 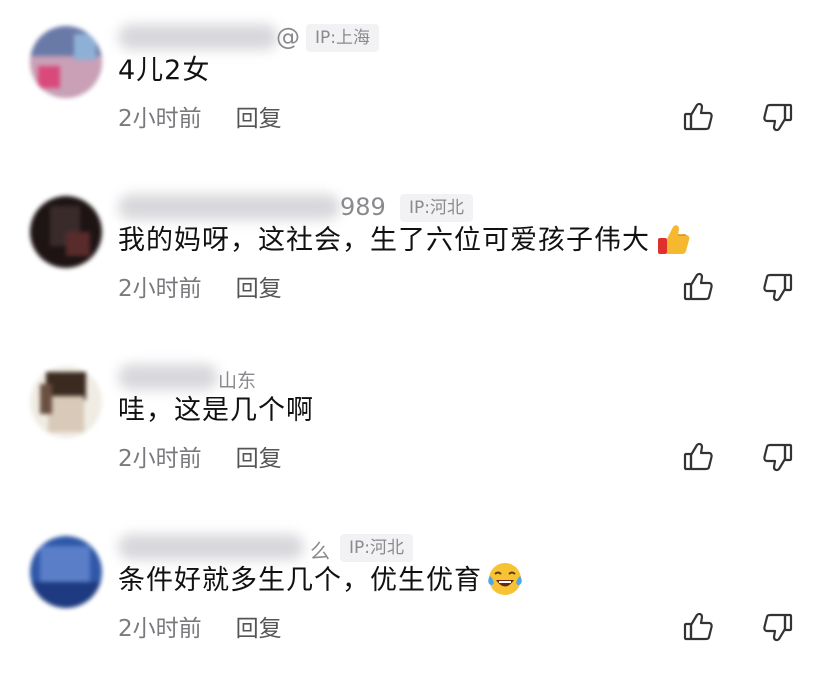 What do you see at coordinates (674, 239) in the screenshot?
I see `thumbs-up-emoji` at bounding box center [674, 239].